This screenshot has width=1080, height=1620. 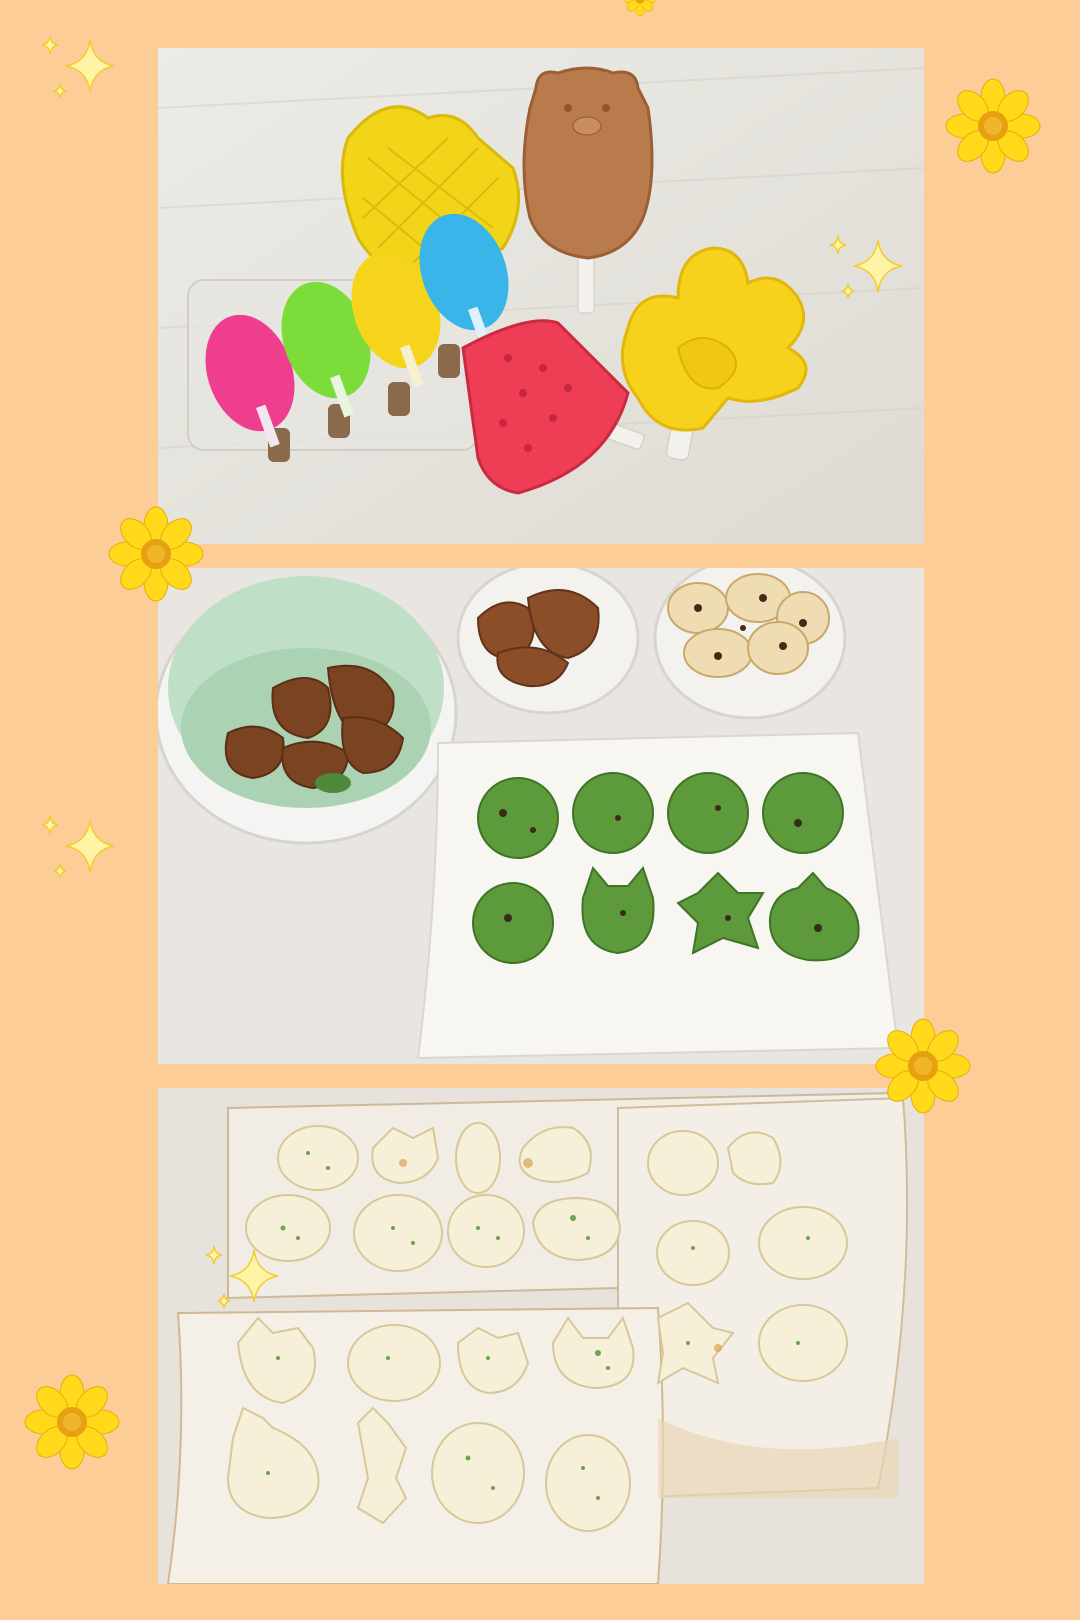 I want to click on green-bowl, so click(x=308, y=710).